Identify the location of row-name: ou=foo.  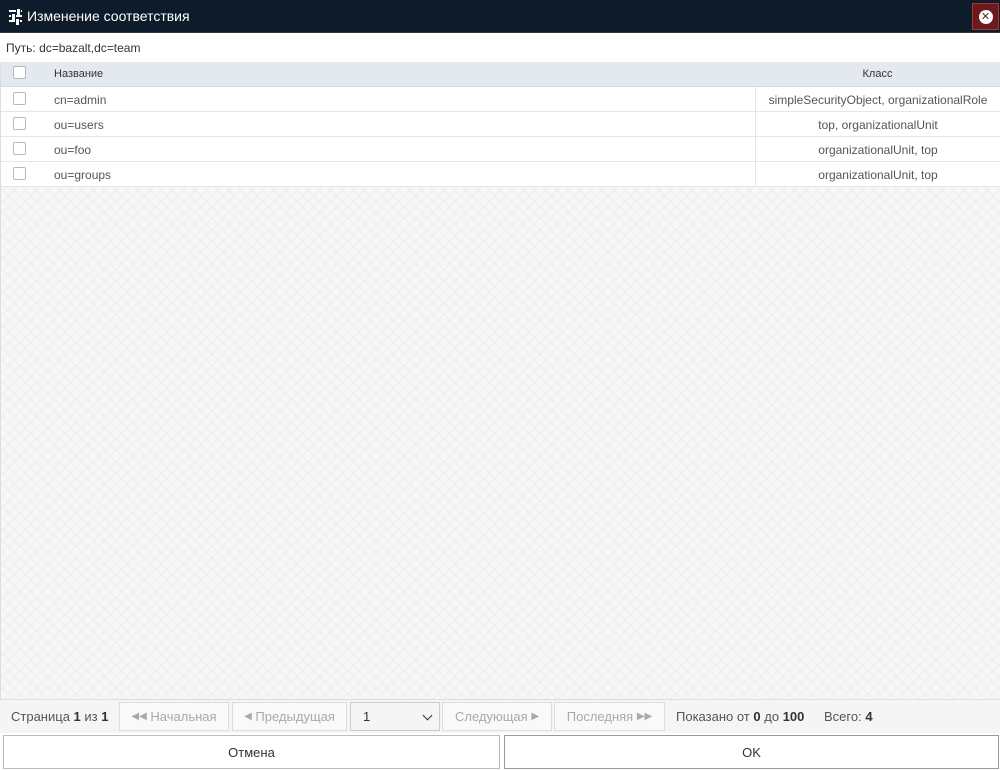
(73, 150).